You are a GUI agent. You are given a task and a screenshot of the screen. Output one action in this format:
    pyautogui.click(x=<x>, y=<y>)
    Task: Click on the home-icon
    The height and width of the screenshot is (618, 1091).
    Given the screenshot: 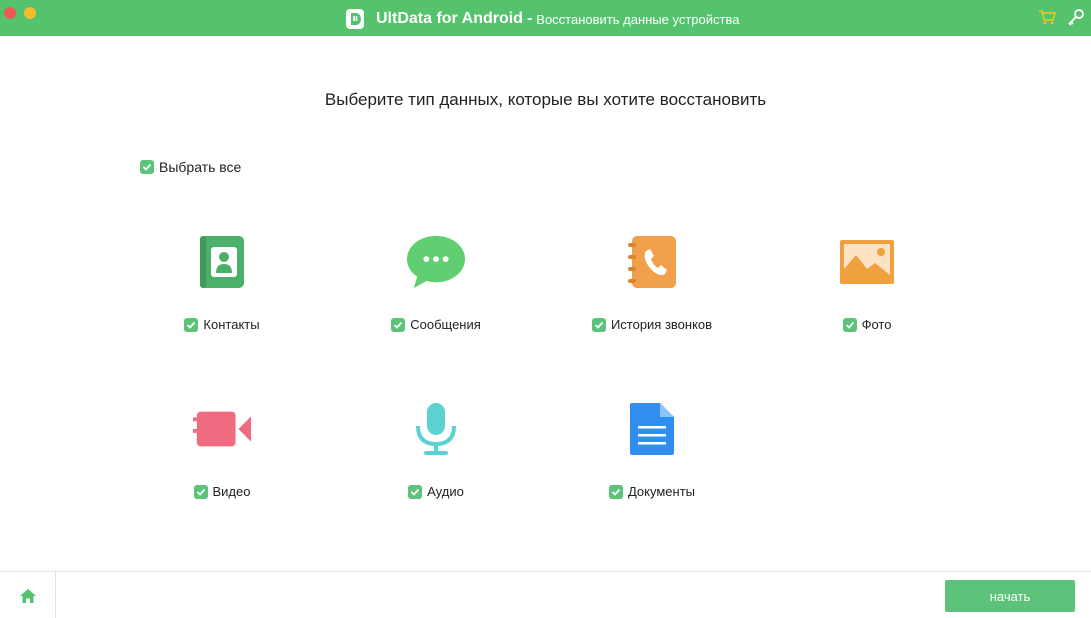 What is the action you would take?
    pyautogui.click(x=27, y=595)
    